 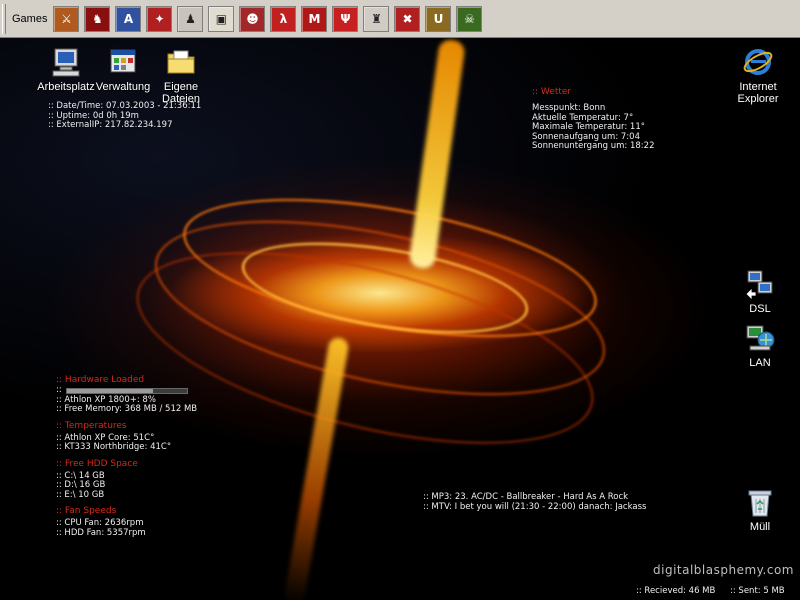 What do you see at coordinates (758, 62) in the screenshot?
I see `internet-explorer-icon` at bounding box center [758, 62].